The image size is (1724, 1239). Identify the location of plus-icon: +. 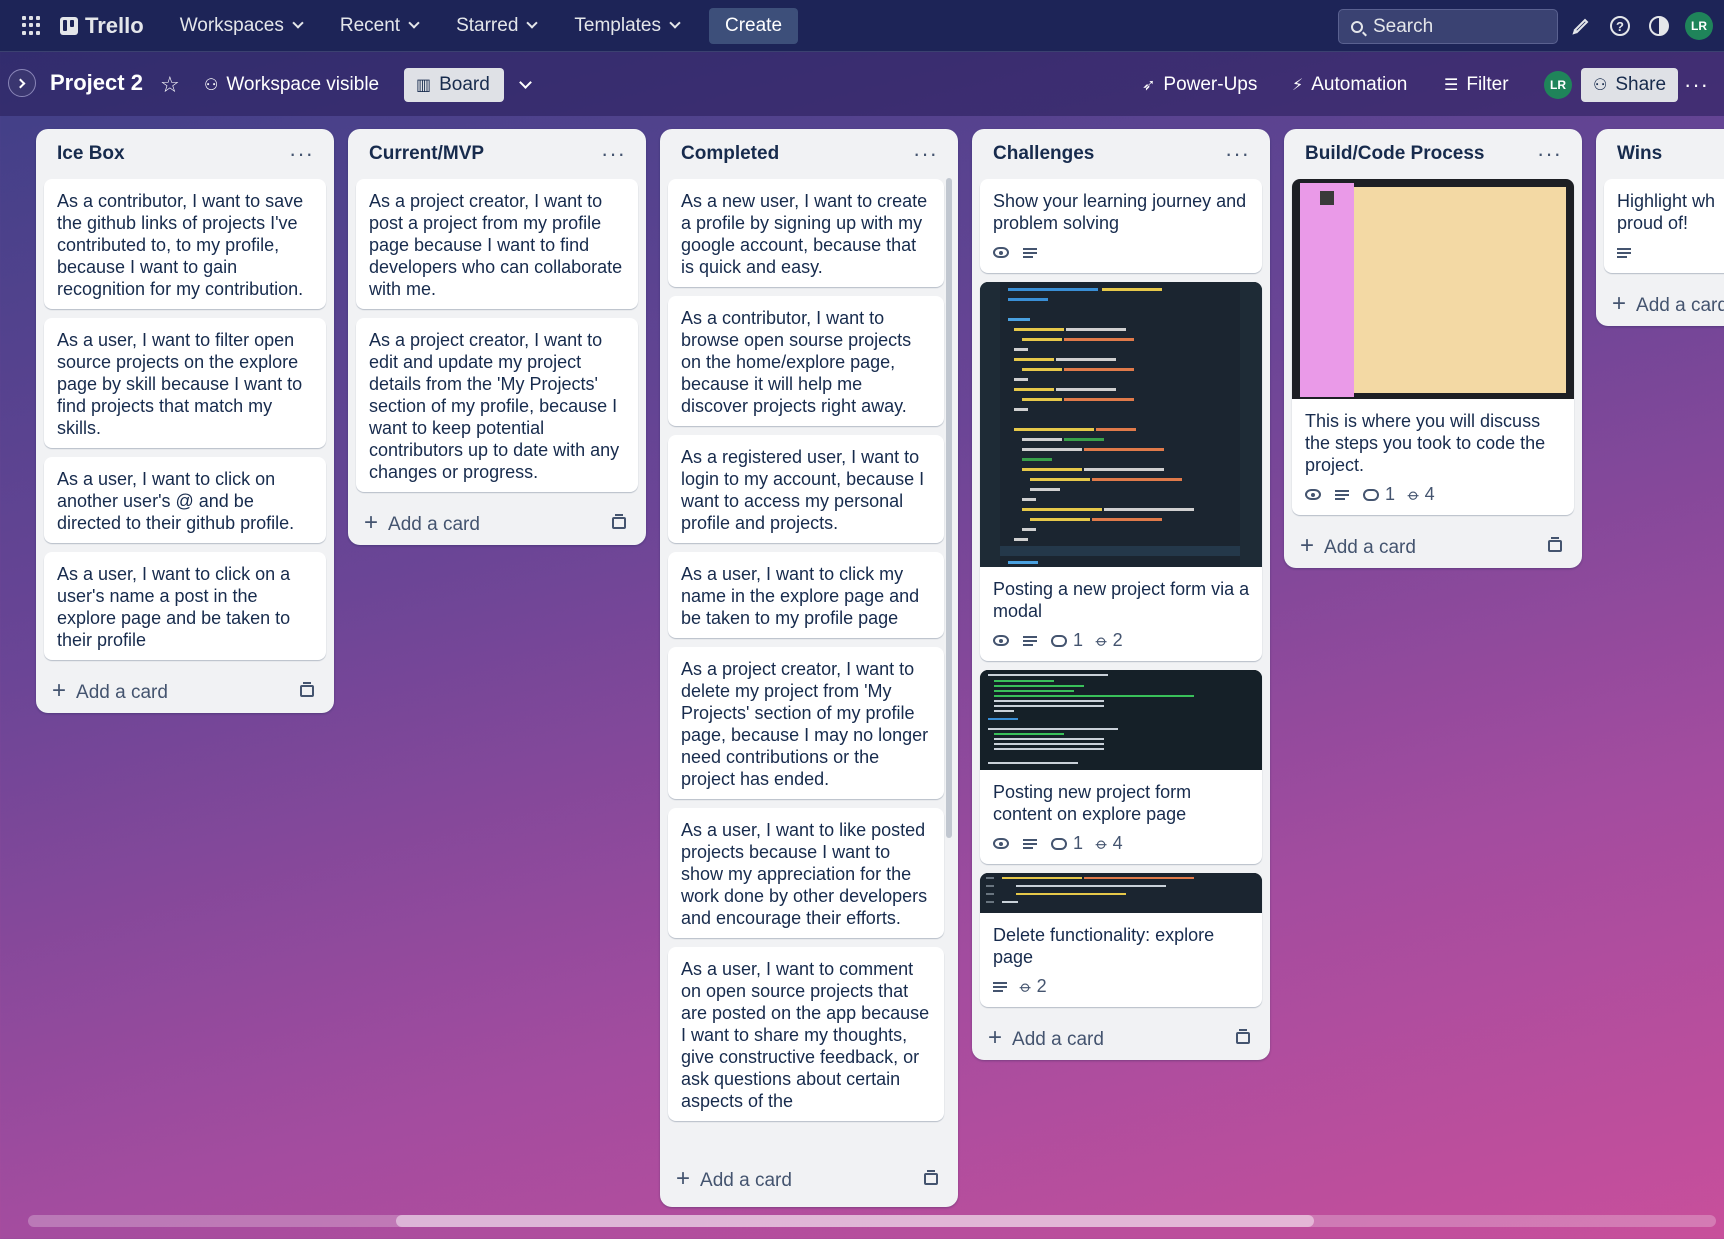
(59, 690).